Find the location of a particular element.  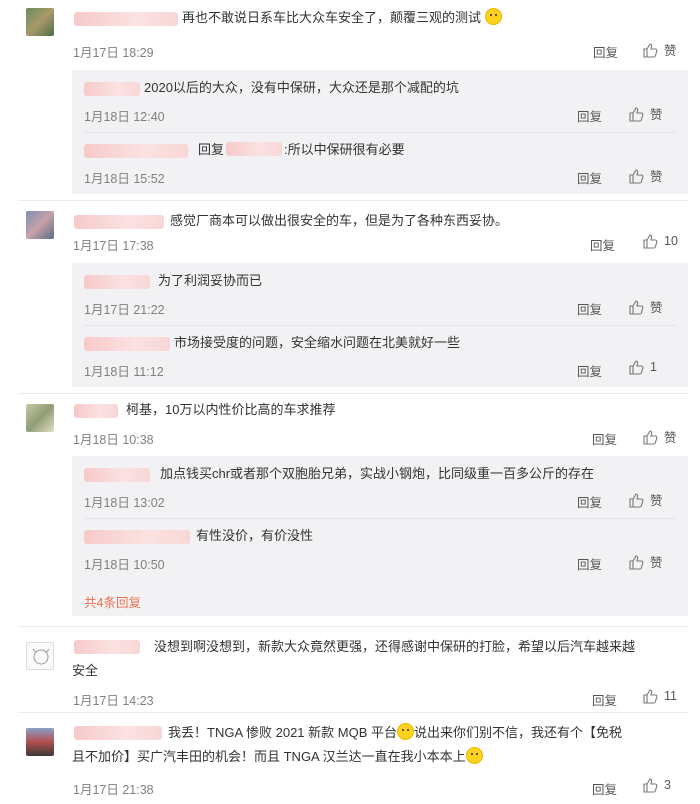

cartoon-avatar-icon is located at coordinates (41, 656).